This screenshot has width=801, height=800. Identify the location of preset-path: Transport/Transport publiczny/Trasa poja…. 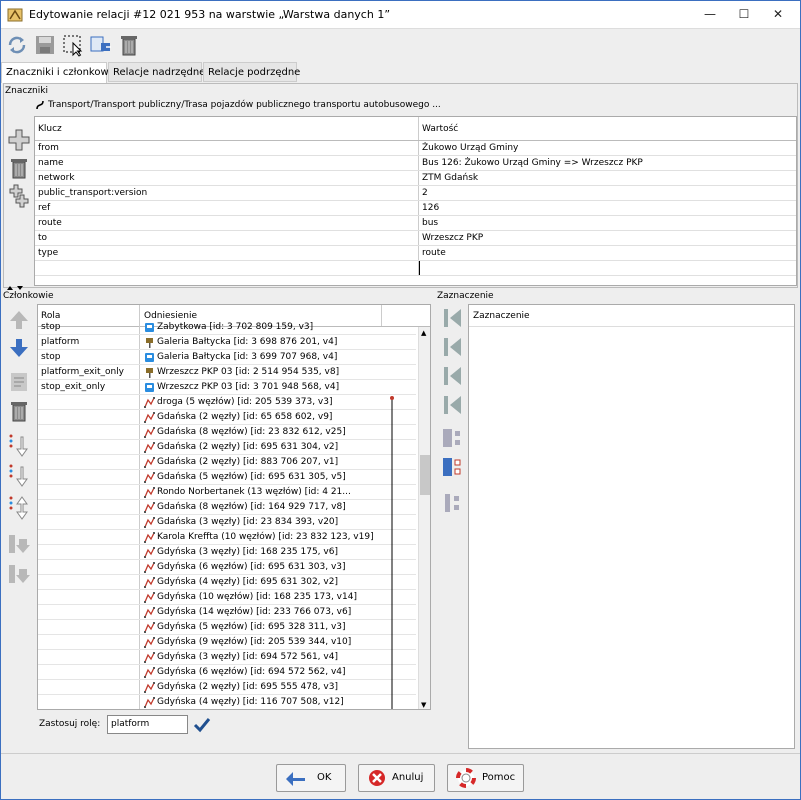
(244, 105).